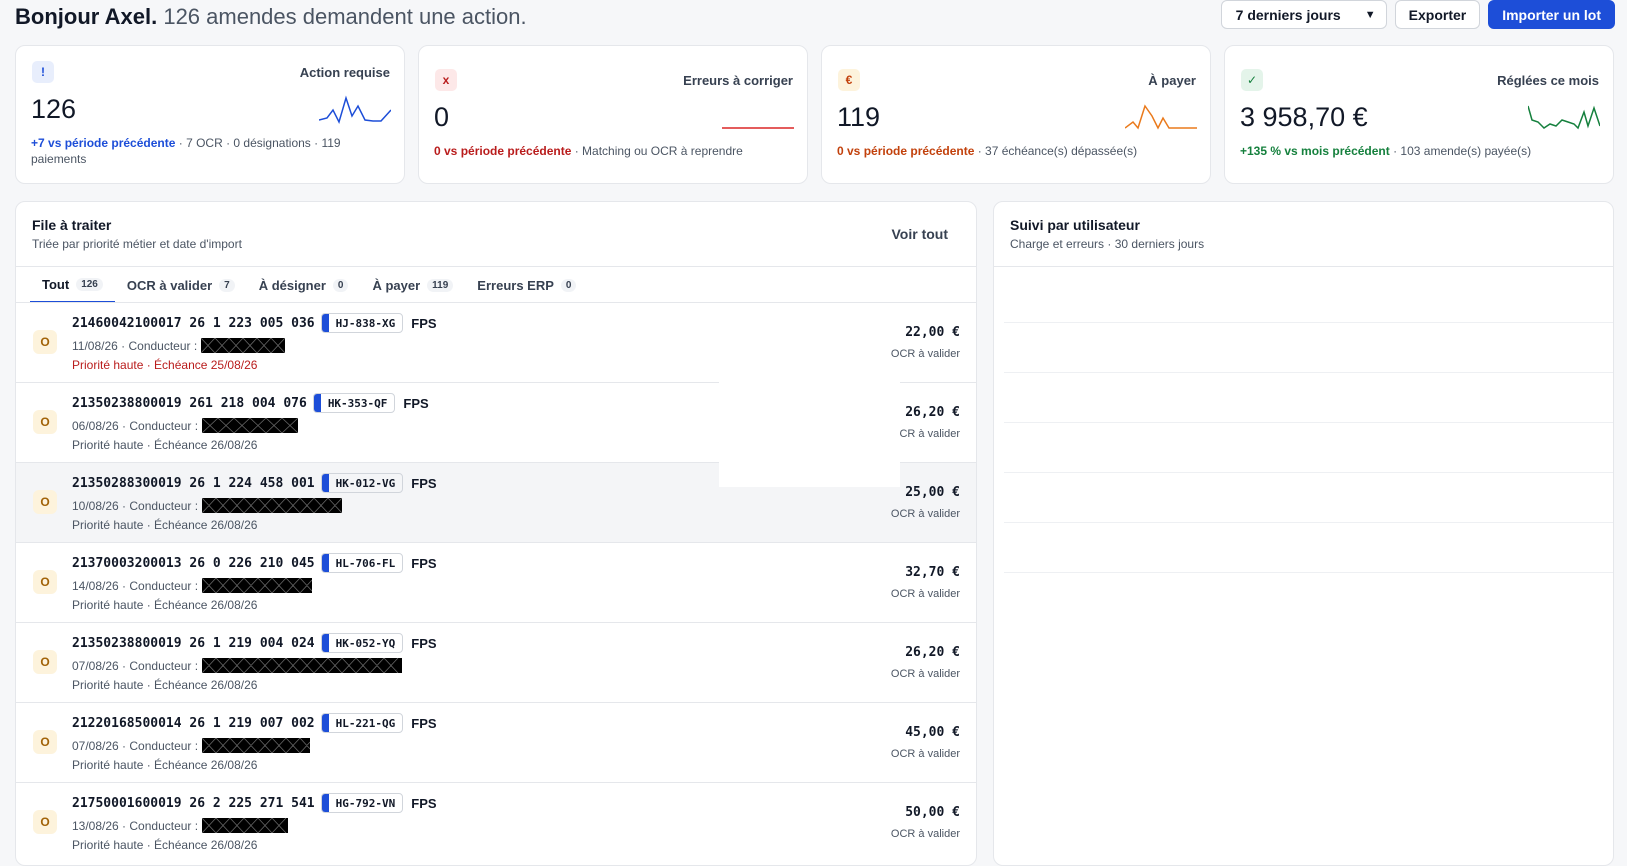 Image resolution: width=1627 pixels, height=866 pixels. Describe the element at coordinates (135, 745) in the screenshot. I see `date-driver-label: 07/08/26 · Conducteur :` at that location.